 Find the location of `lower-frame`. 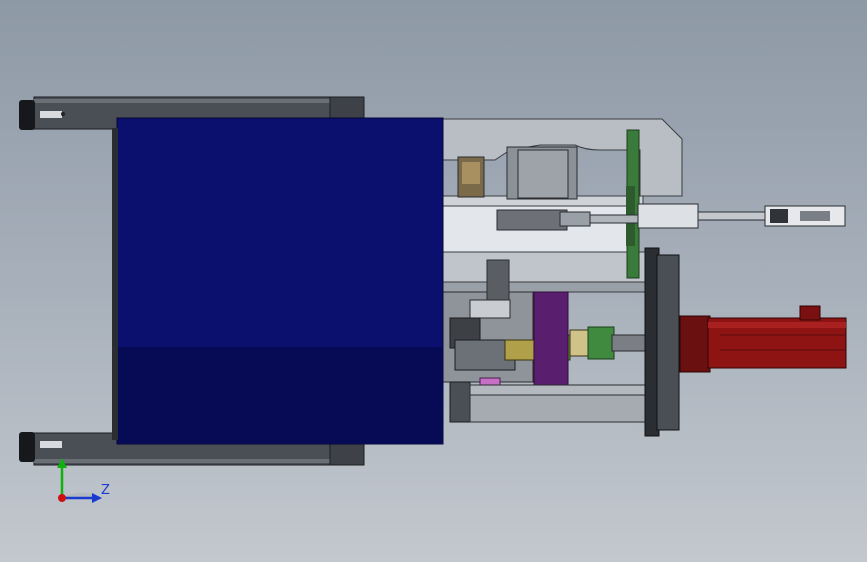

lower-frame is located at coordinates (560, 403).